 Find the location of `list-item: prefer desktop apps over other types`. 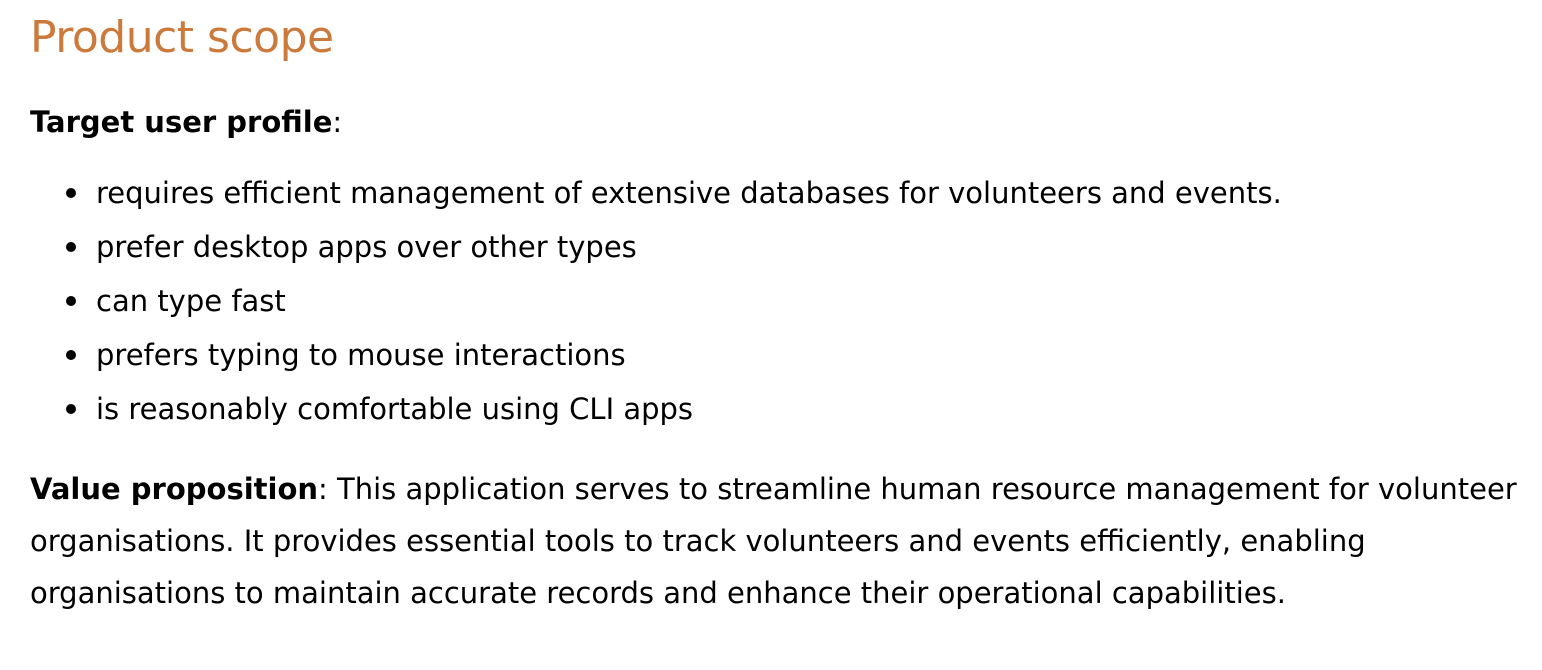

list-item: prefer desktop apps over other types is located at coordinates (804, 247).